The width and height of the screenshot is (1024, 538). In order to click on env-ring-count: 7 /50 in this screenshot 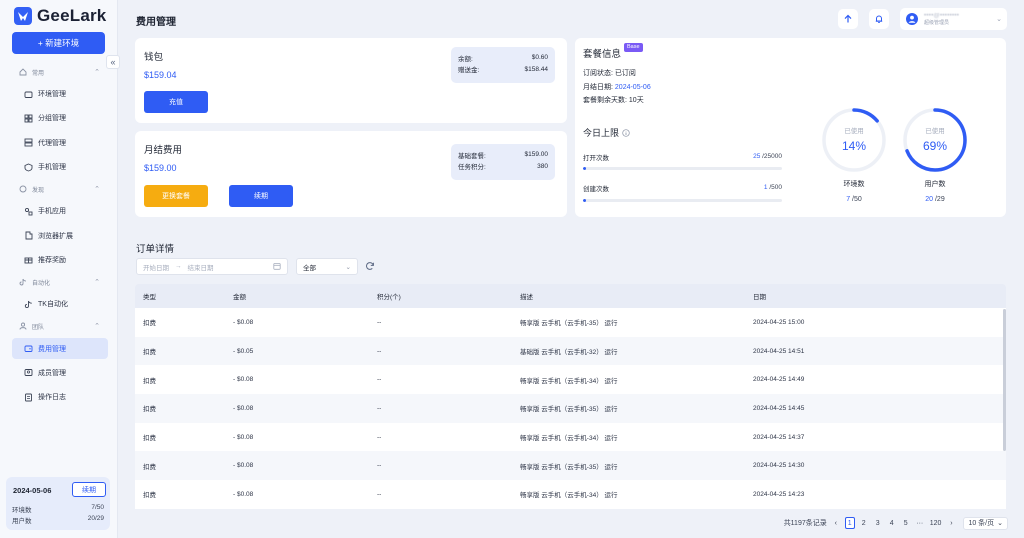, I will do `click(854, 199)`.